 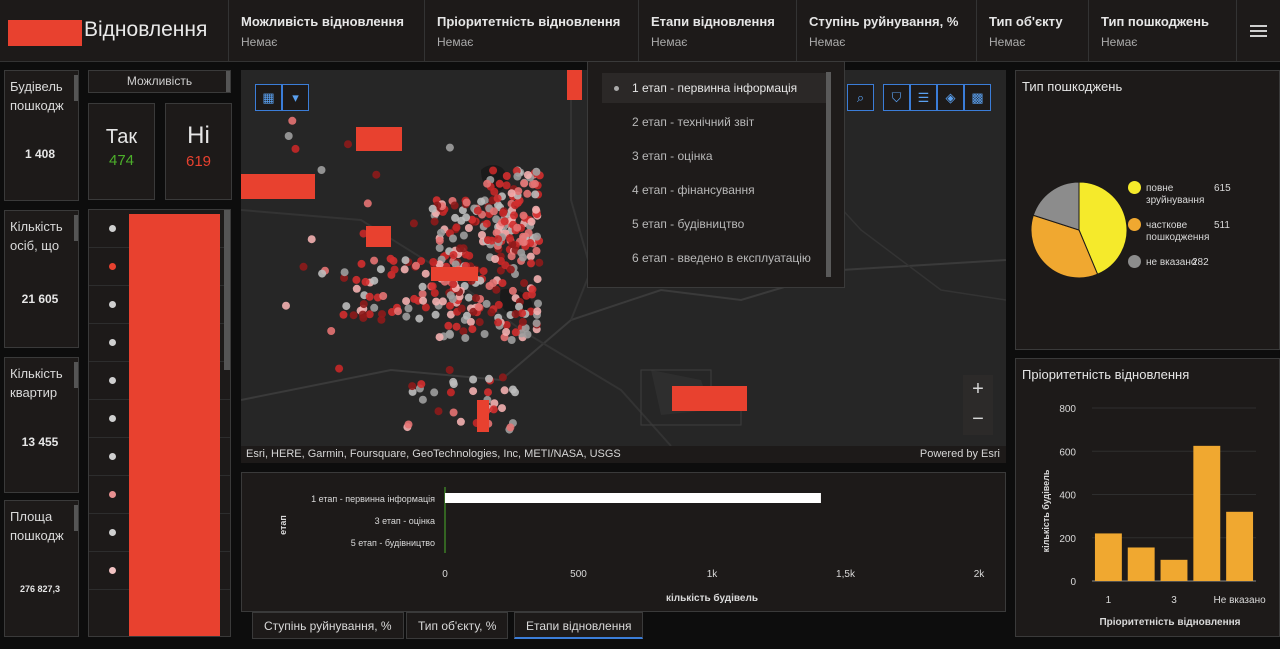 What do you see at coordinates (978, 390) in the screenshot?
I see `zoom-in-button: +` at bounding box center [978, 390].